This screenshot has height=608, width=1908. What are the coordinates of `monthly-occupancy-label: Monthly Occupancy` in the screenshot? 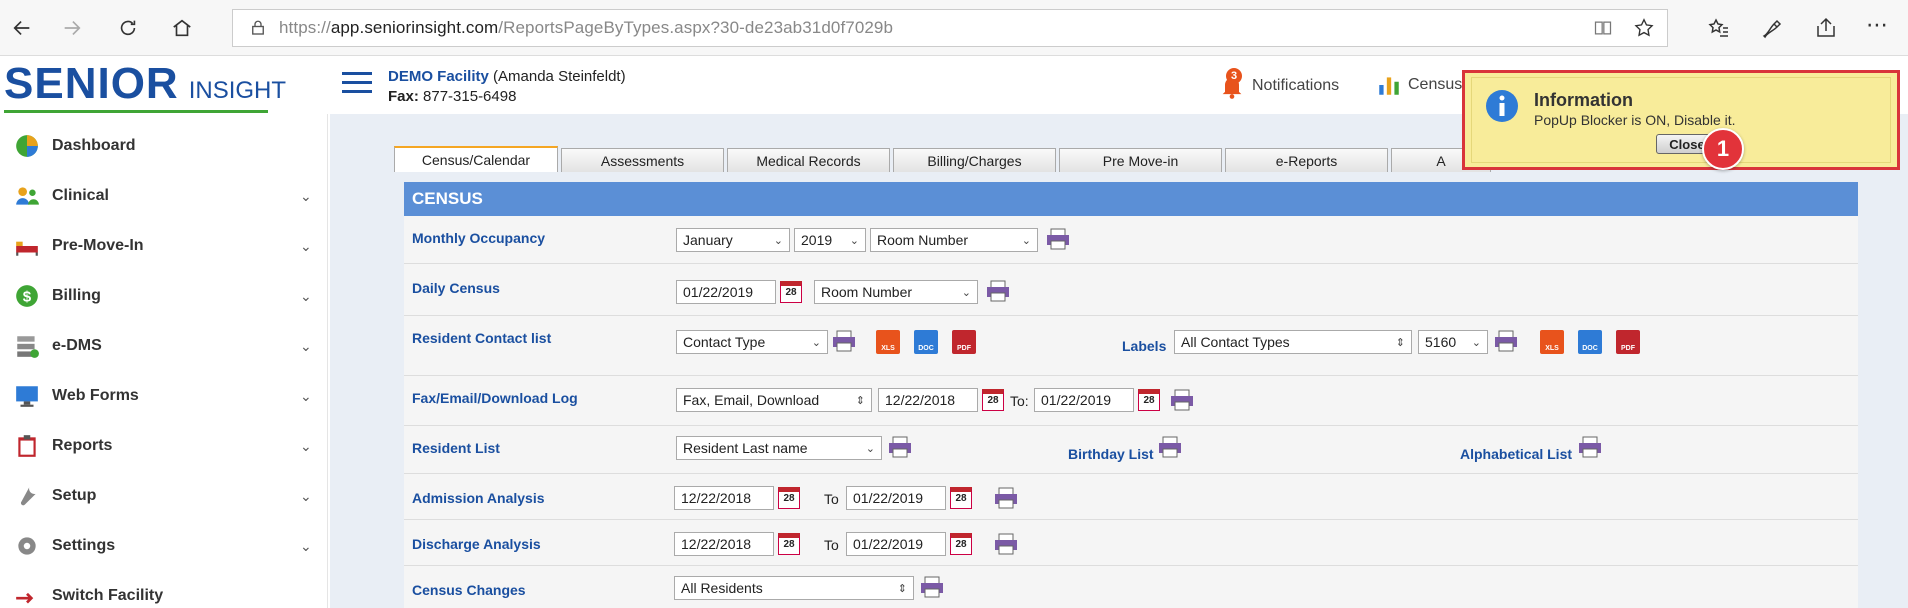 It's located at (479, 238).